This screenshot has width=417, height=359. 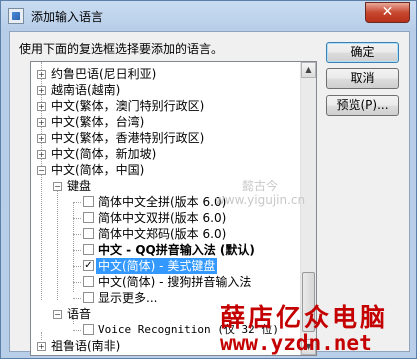 What do you see at coordinates (260, 186) in the screenshot?
I see `watermark-yigujin-cn: 懿古今` at bounding box center [260, 186].